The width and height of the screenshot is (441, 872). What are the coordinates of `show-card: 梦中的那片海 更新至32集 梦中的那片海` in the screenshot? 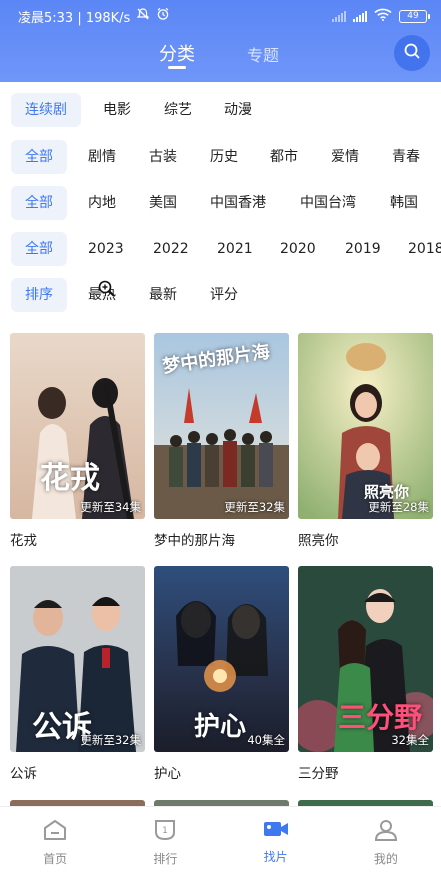 It's located at (221, 441).